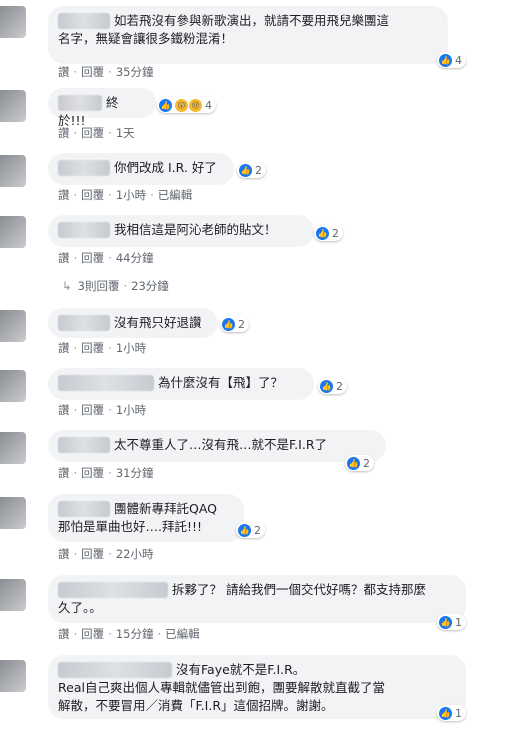 This screenshot has height=737, width=511. I want to click on comment-text-line3: 解散，不要冒用／消費「F.I.R」這個招牌。謝謝。, so click(196, 705).